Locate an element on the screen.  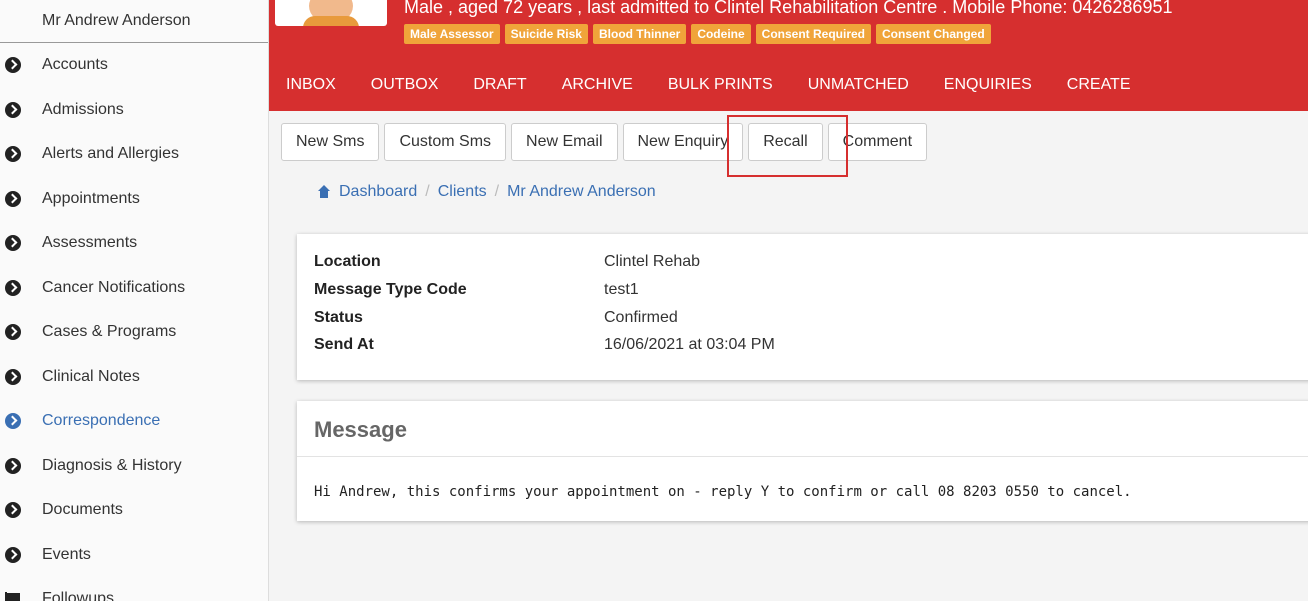
nav-bulk-prints: BULK PRINTS is located at coordinates (721, 86).